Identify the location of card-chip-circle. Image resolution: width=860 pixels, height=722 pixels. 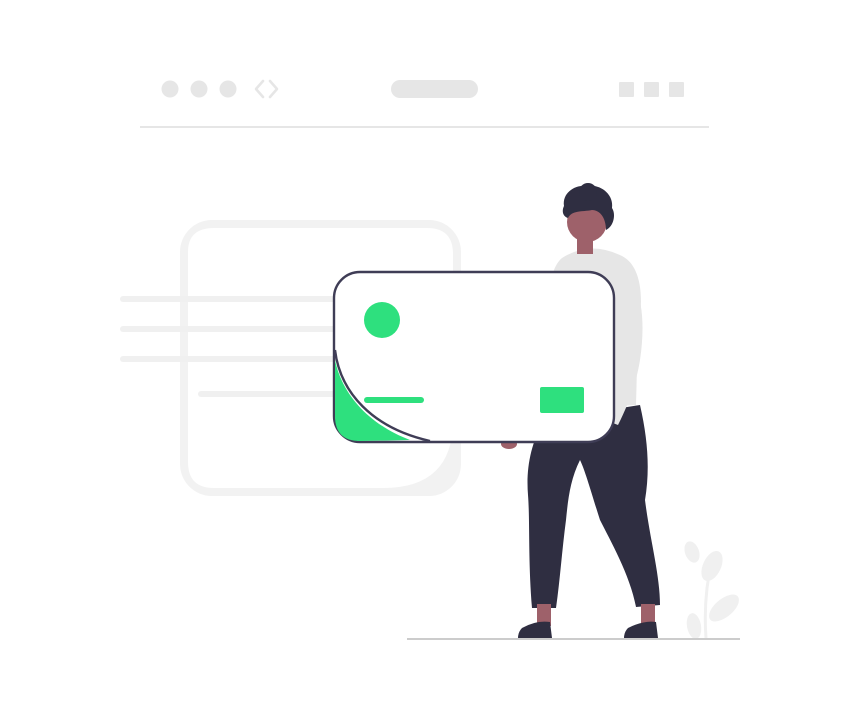
(382, 320).